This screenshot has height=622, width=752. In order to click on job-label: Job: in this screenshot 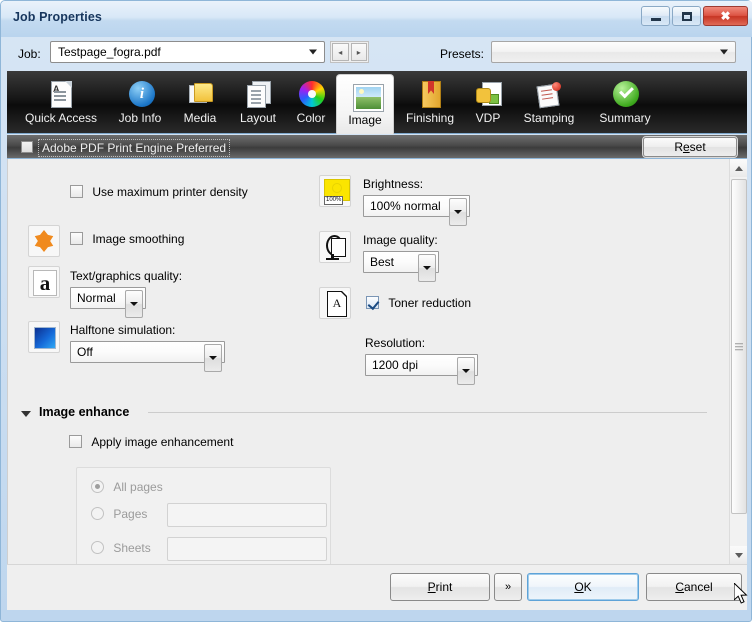, I will do `click(29, 54)`.